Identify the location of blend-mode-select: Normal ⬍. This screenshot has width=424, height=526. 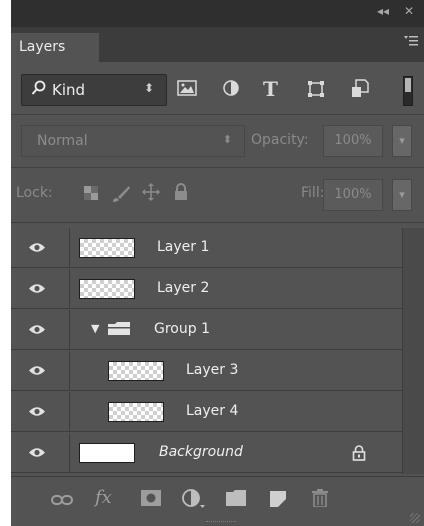
(133, 141).